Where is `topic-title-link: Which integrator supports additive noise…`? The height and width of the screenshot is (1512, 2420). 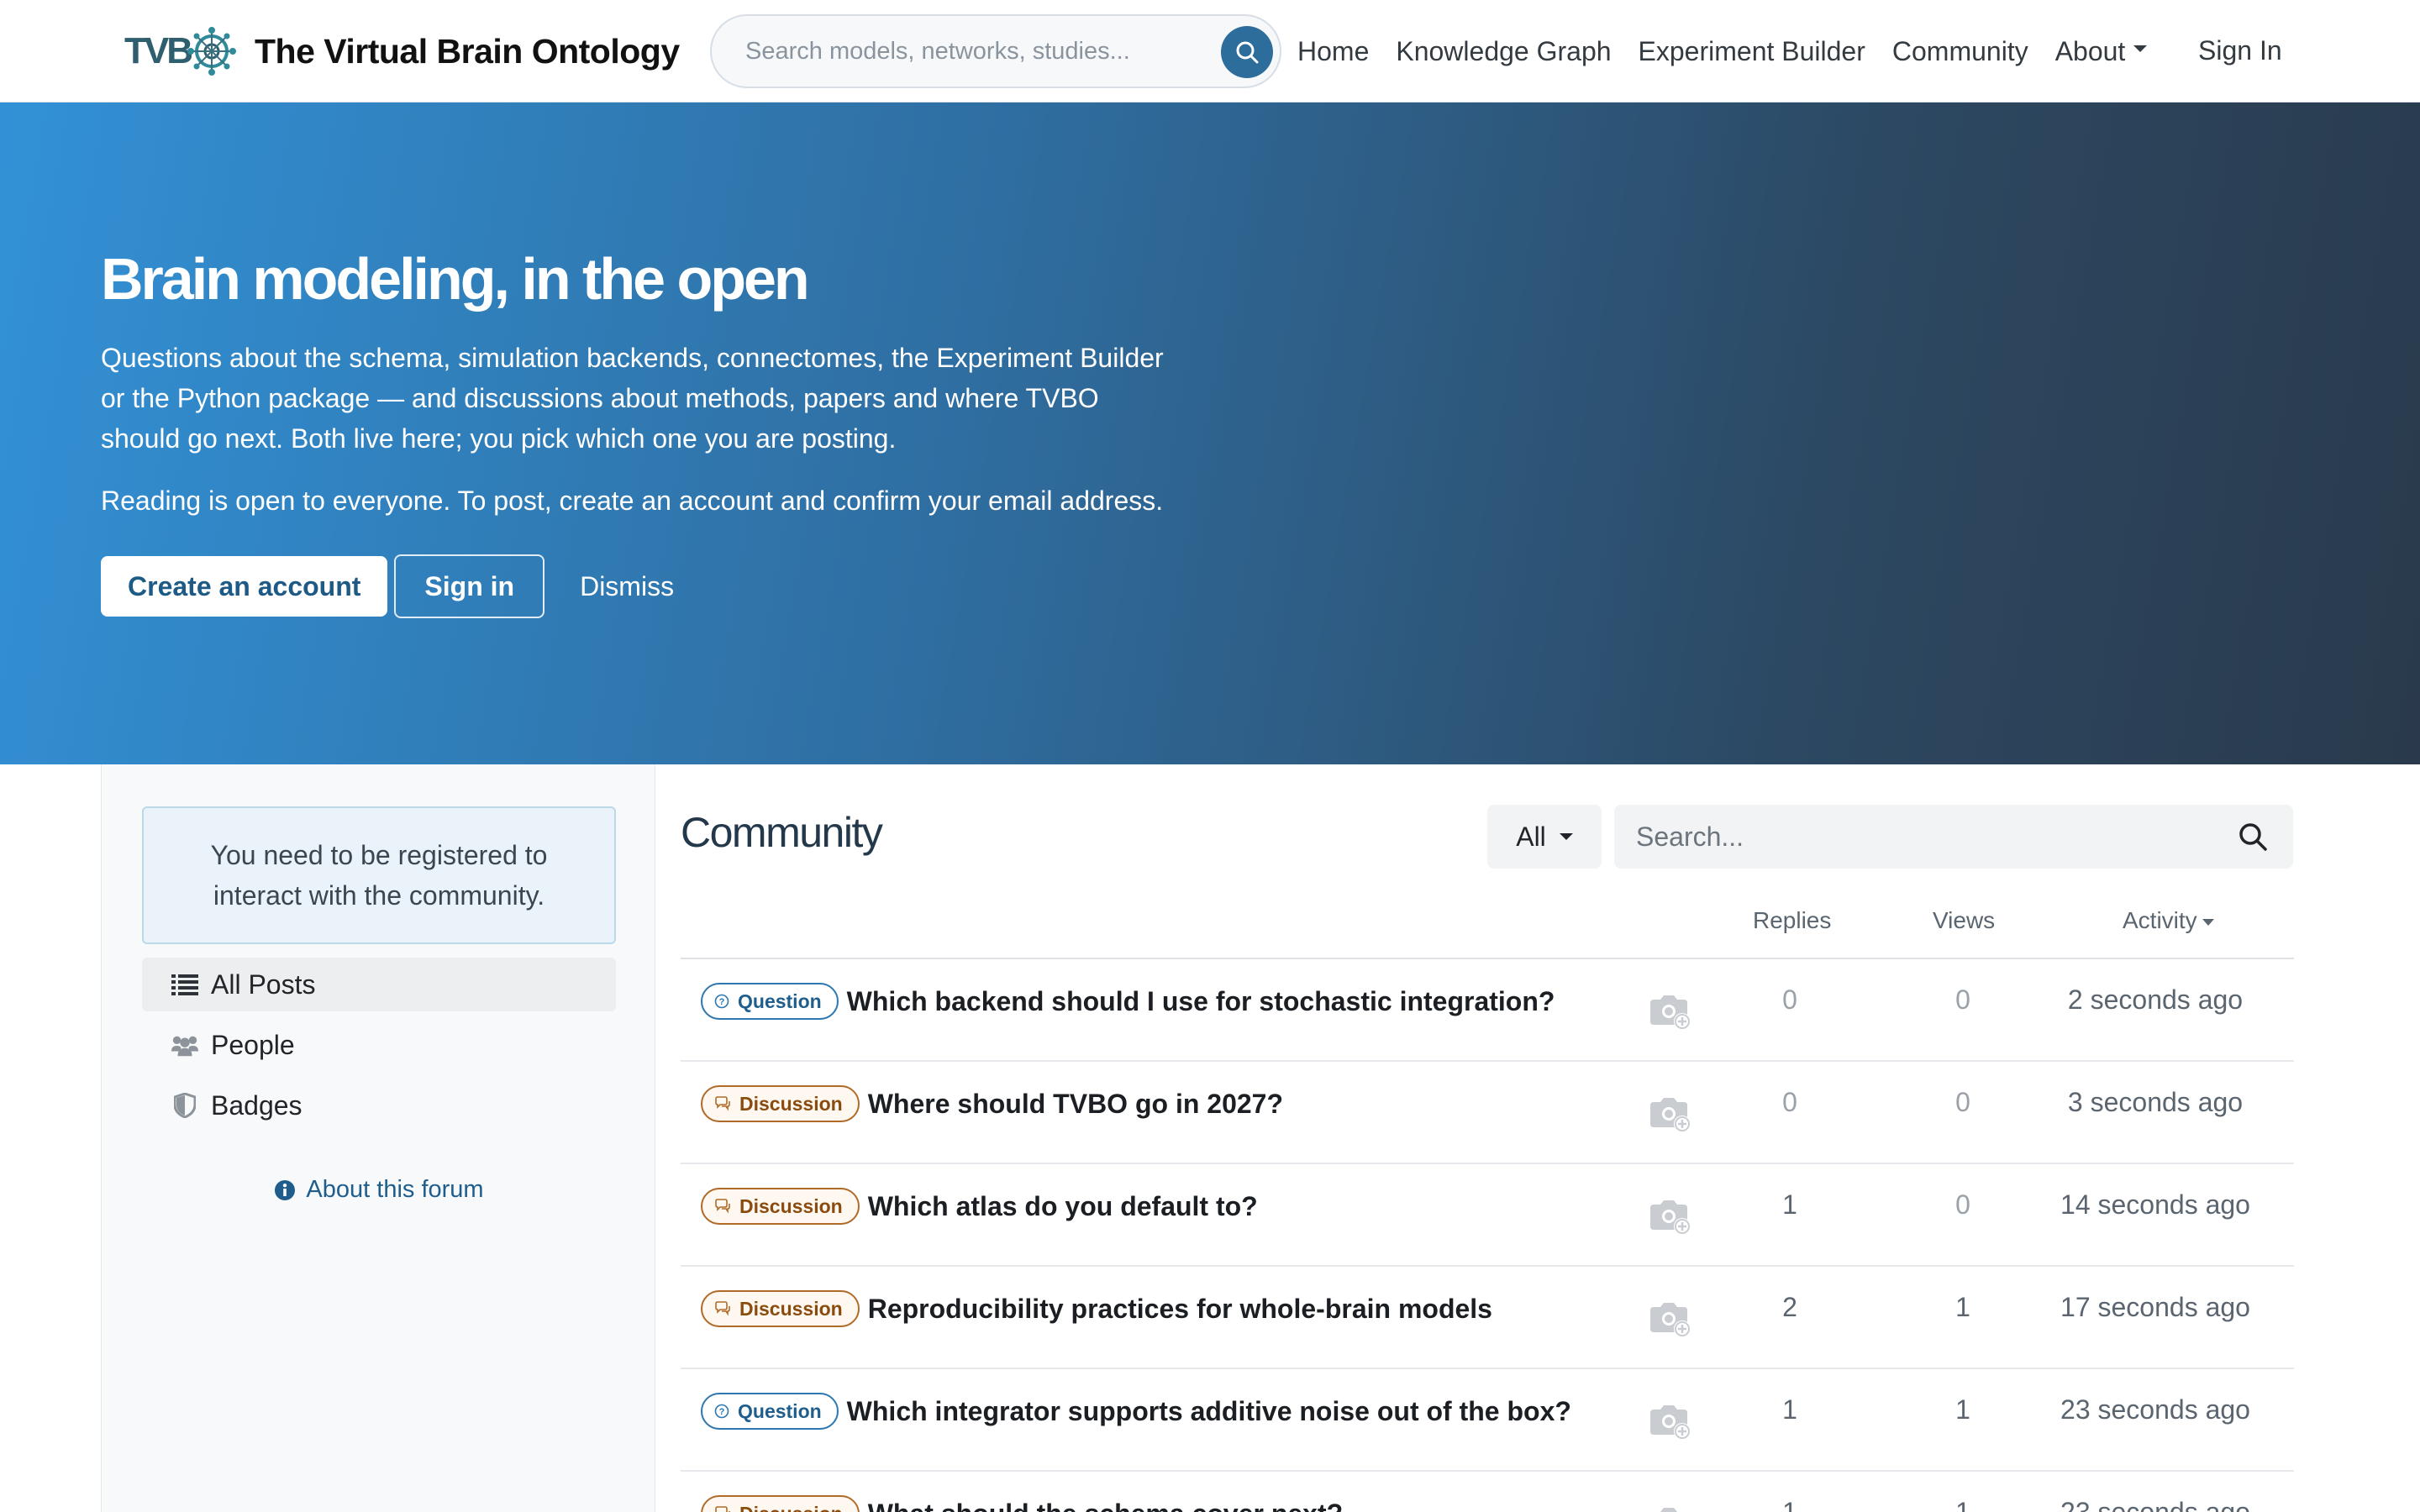 topic-title-link: Which integrator supports additive noise… is located at coordinates (1209, 1411).